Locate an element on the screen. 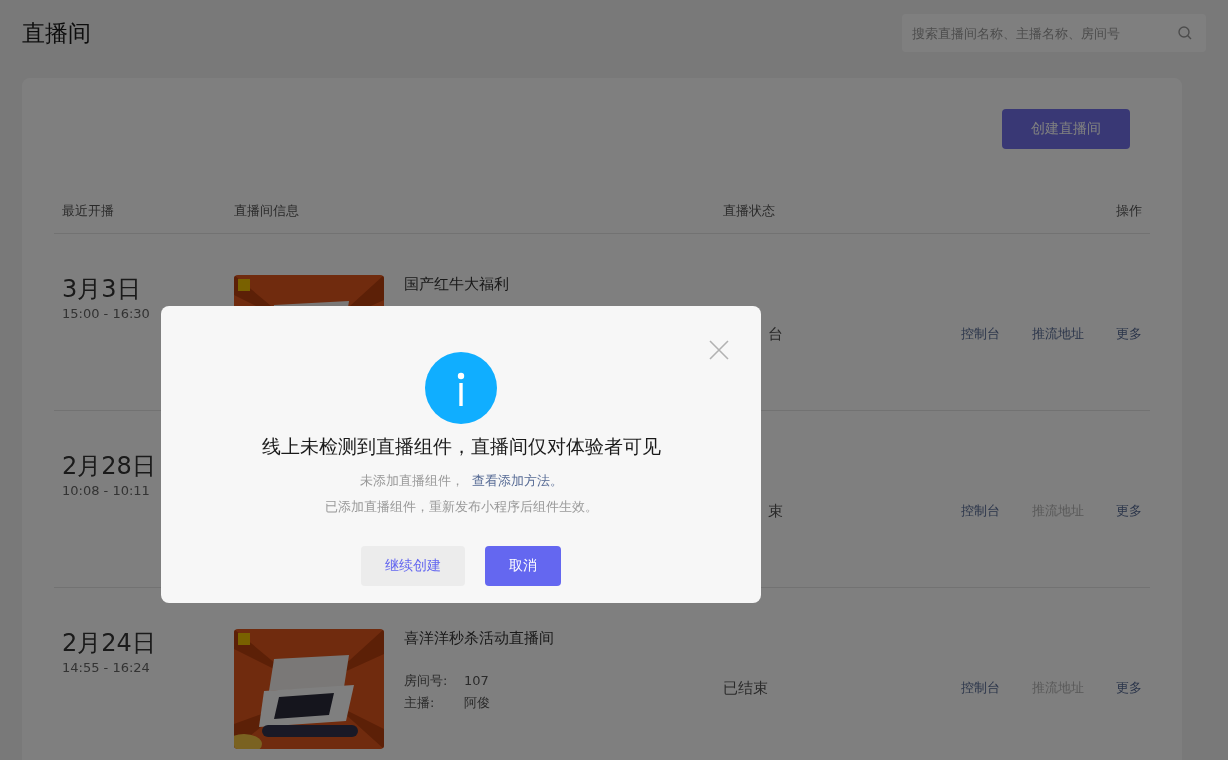 The height and width of the screenshot is (760, 1228). search-icon is located at coordinates (1185, 33).